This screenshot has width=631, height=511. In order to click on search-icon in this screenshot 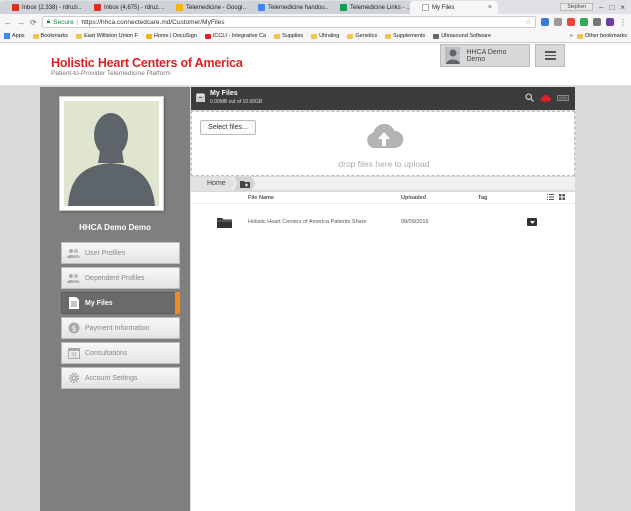, I will do `click(529, 97)`.